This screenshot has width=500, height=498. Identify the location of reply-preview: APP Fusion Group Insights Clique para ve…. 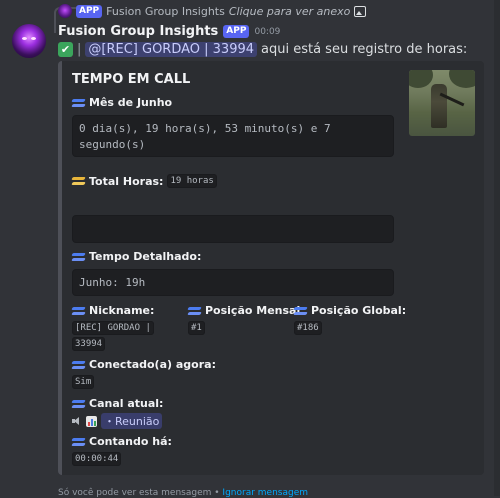
(212, 11).